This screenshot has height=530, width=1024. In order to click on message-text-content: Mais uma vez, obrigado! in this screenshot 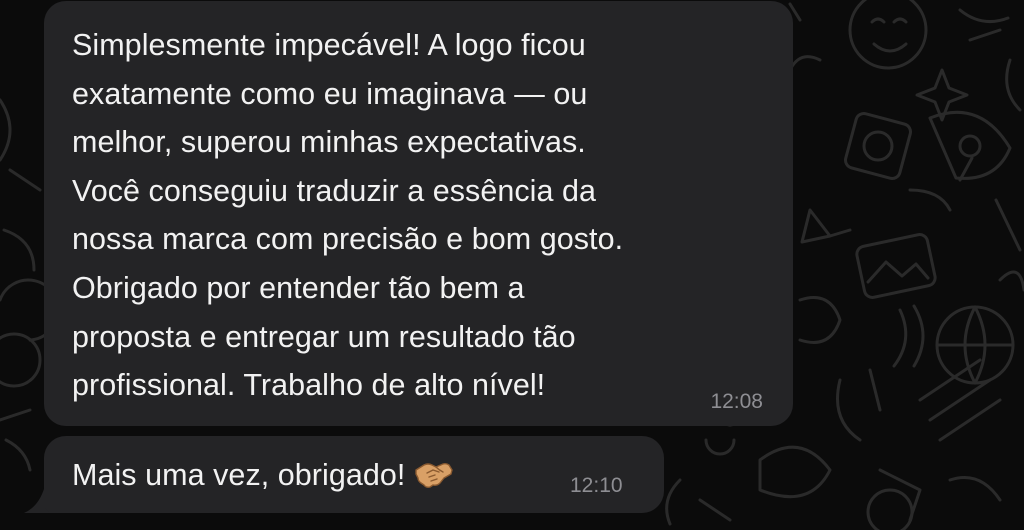, I will do `click(239, 475)`.